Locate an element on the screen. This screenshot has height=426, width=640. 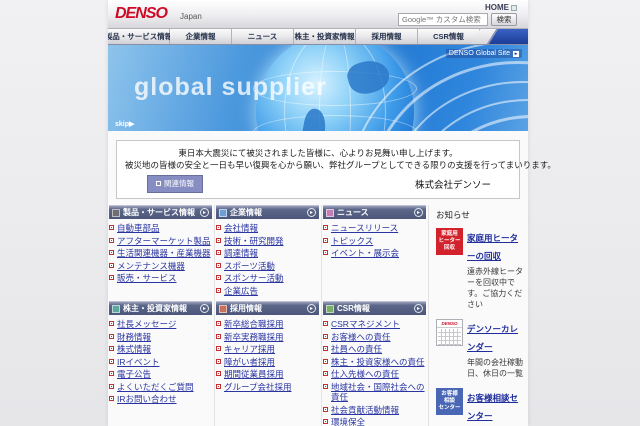
heater-recall-link: 家庭用ヒーターの回収 is located at coordinates (492, 247).